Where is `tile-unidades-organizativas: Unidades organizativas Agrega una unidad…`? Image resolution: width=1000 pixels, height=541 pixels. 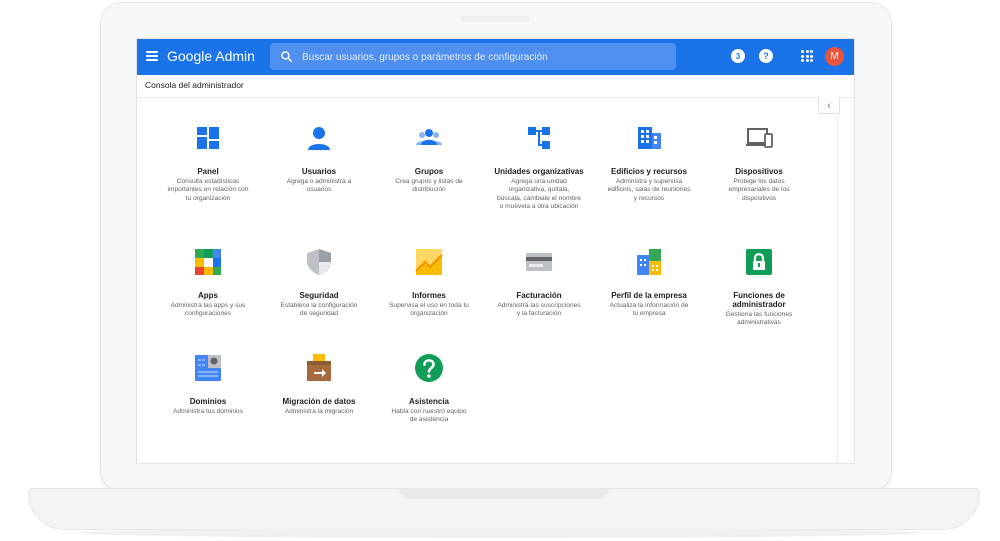
tile-unidades-organizativas: Unidades organizativas Agrega una unidad… is located at coordinates (539, 167).